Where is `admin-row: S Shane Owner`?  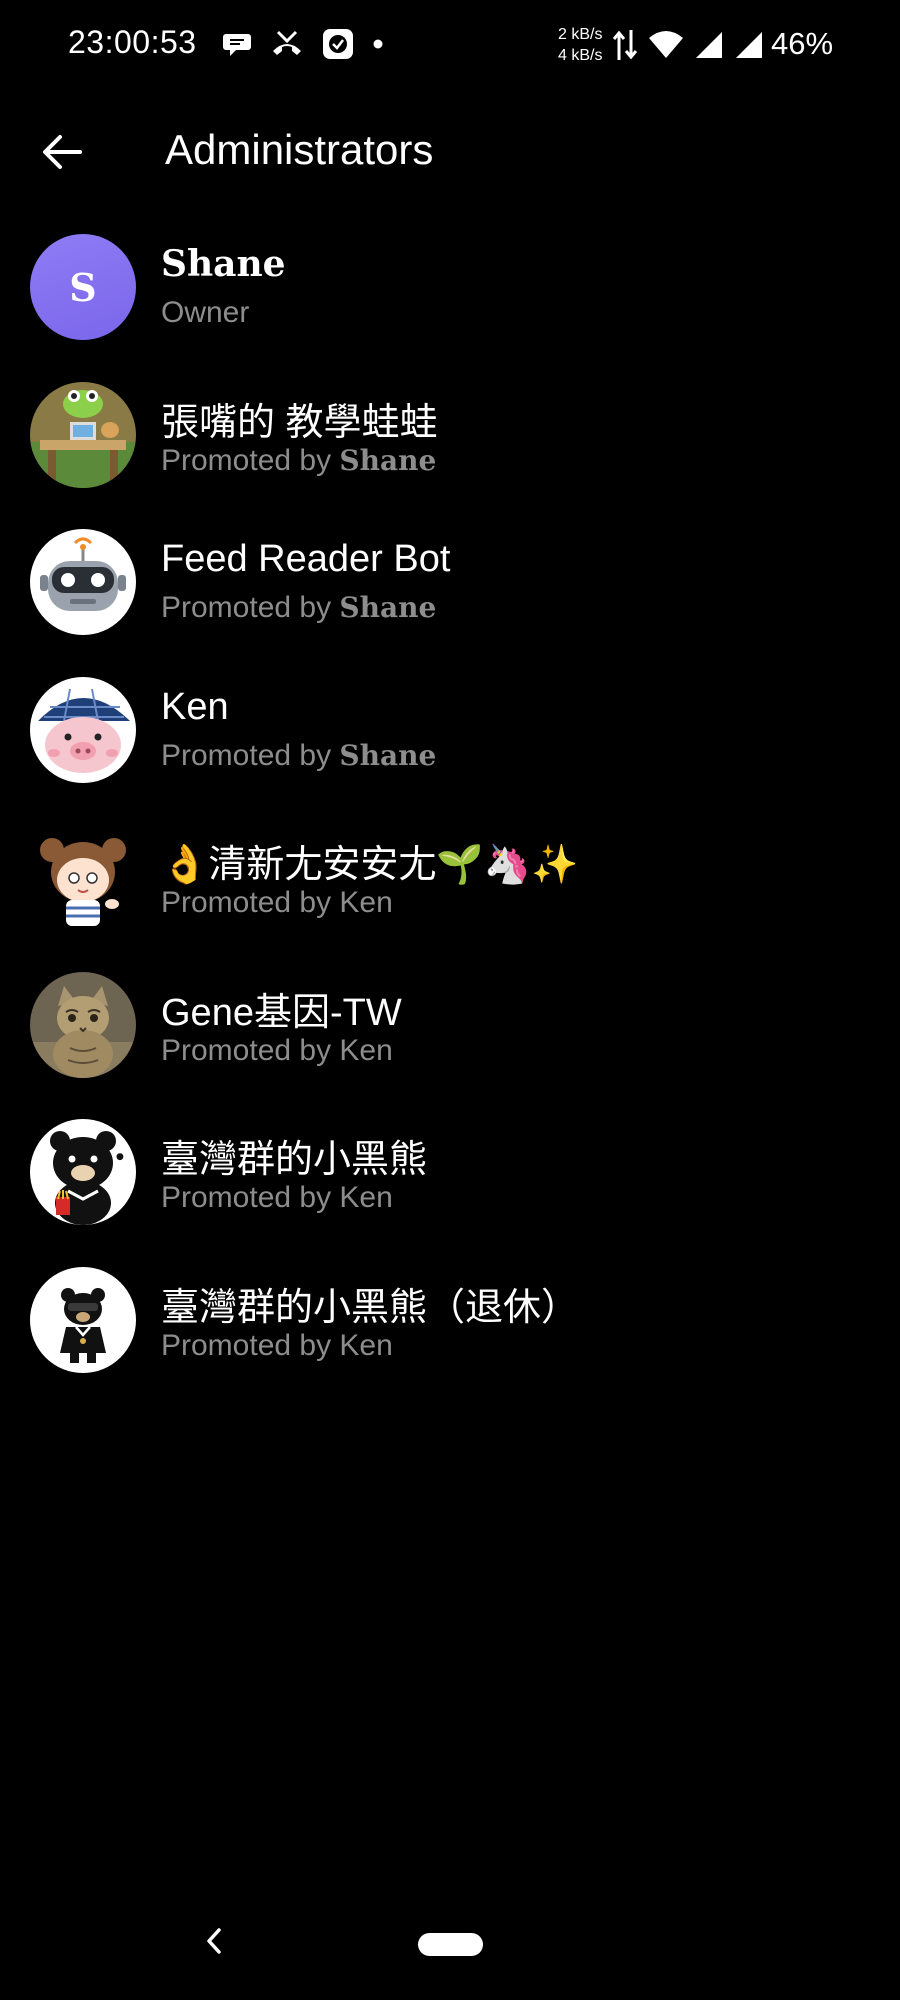
admin-row: S Shane Owner is located at coordinates (450, 300).